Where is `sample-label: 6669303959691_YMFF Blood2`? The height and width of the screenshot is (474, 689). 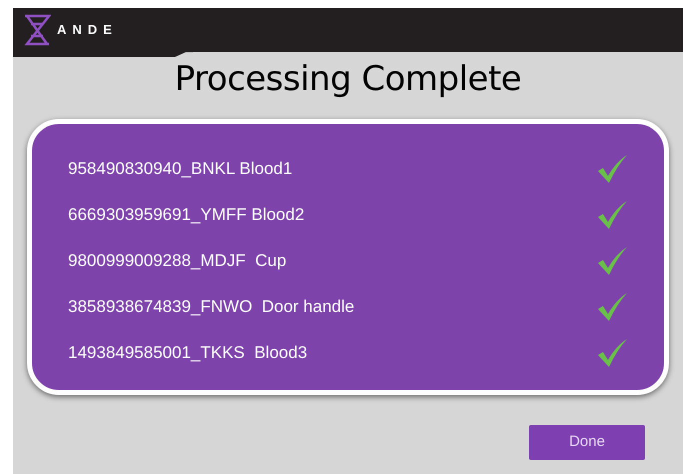
sample-label: 6669303959691_YMFF Blood2 is located at coordinates (186, 215).